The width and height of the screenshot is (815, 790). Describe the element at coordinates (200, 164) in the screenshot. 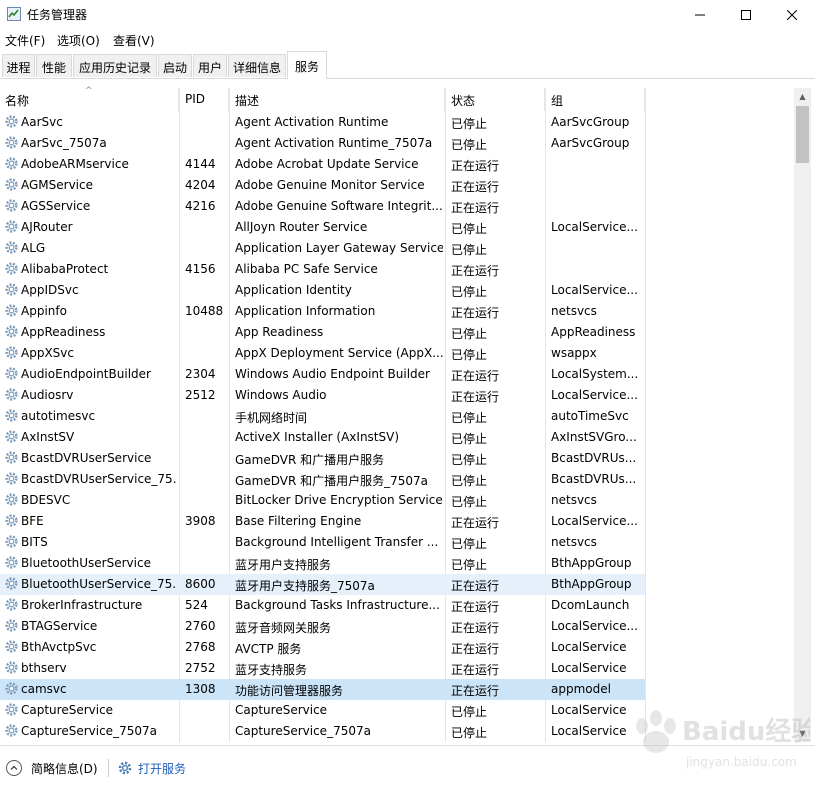

I see `service-pid: 4144` at that location.